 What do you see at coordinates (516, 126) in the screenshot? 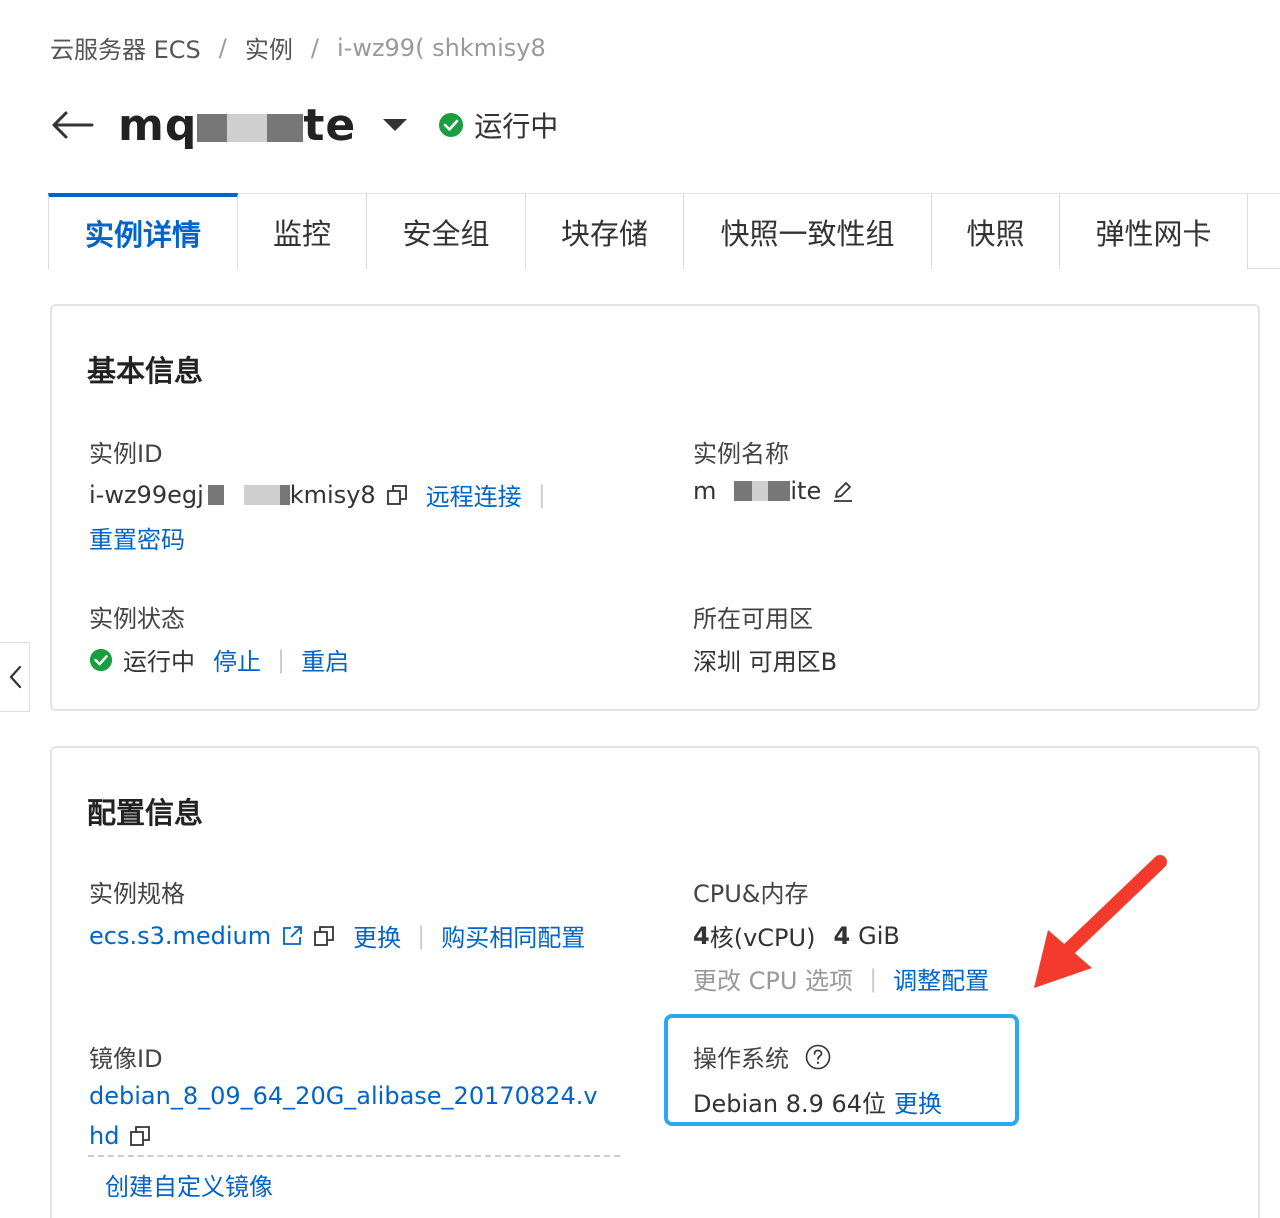
I see `header-status-text: 运行中` at bounding box center [516, 126].